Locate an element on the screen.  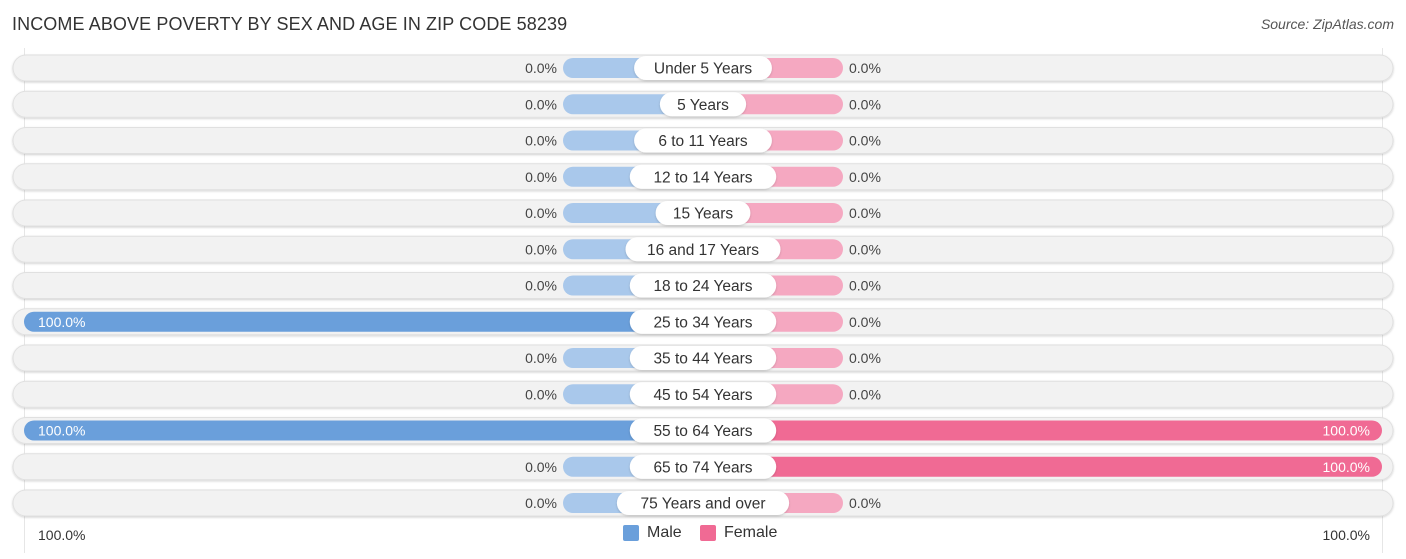
legend-item-female: Female is located at coordinates (738, 533).